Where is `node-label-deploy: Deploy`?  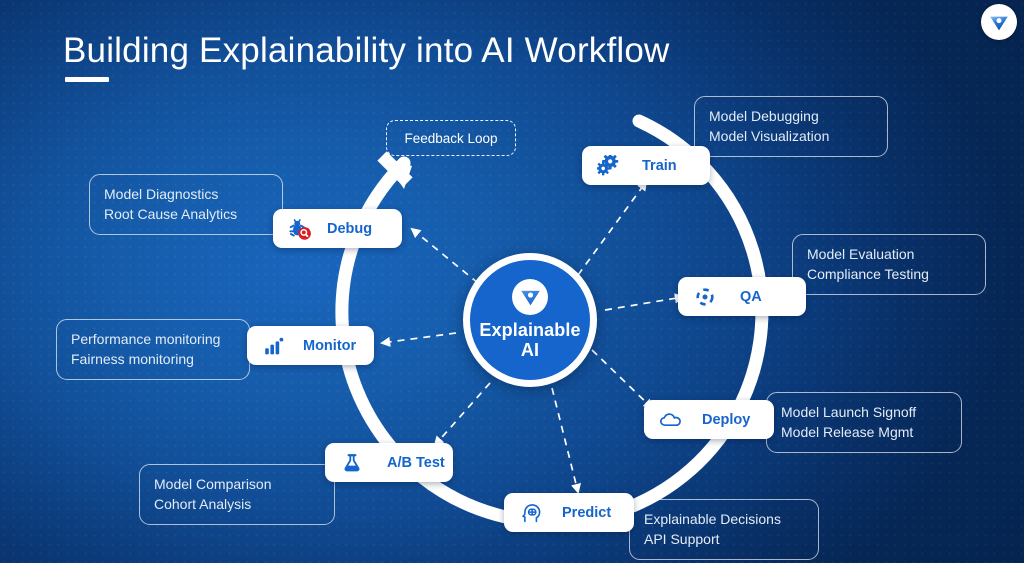
node-label-deploy: Deploy is located at coordinates (726, 419).